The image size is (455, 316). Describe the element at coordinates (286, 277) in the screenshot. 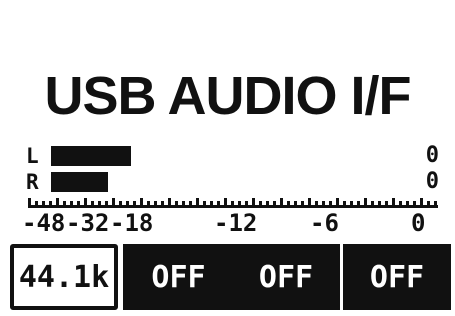

I see `function-button-3: OFF` at that location.